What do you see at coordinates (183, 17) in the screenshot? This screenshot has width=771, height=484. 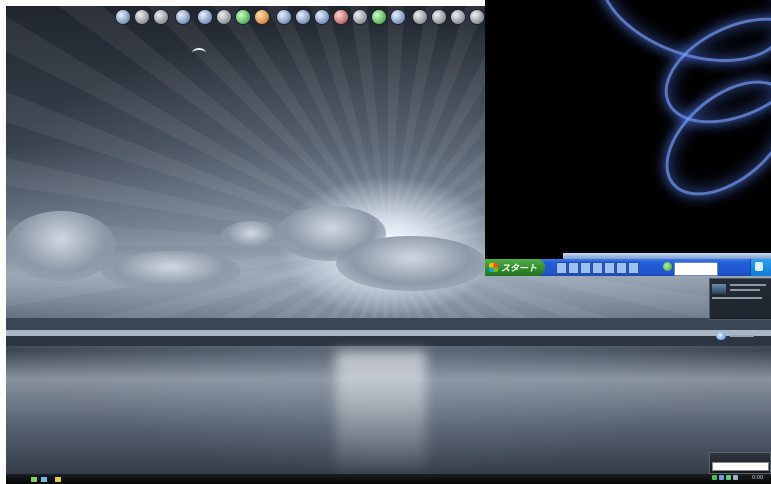 I see `home-icon` at bounding box center [183, 17].